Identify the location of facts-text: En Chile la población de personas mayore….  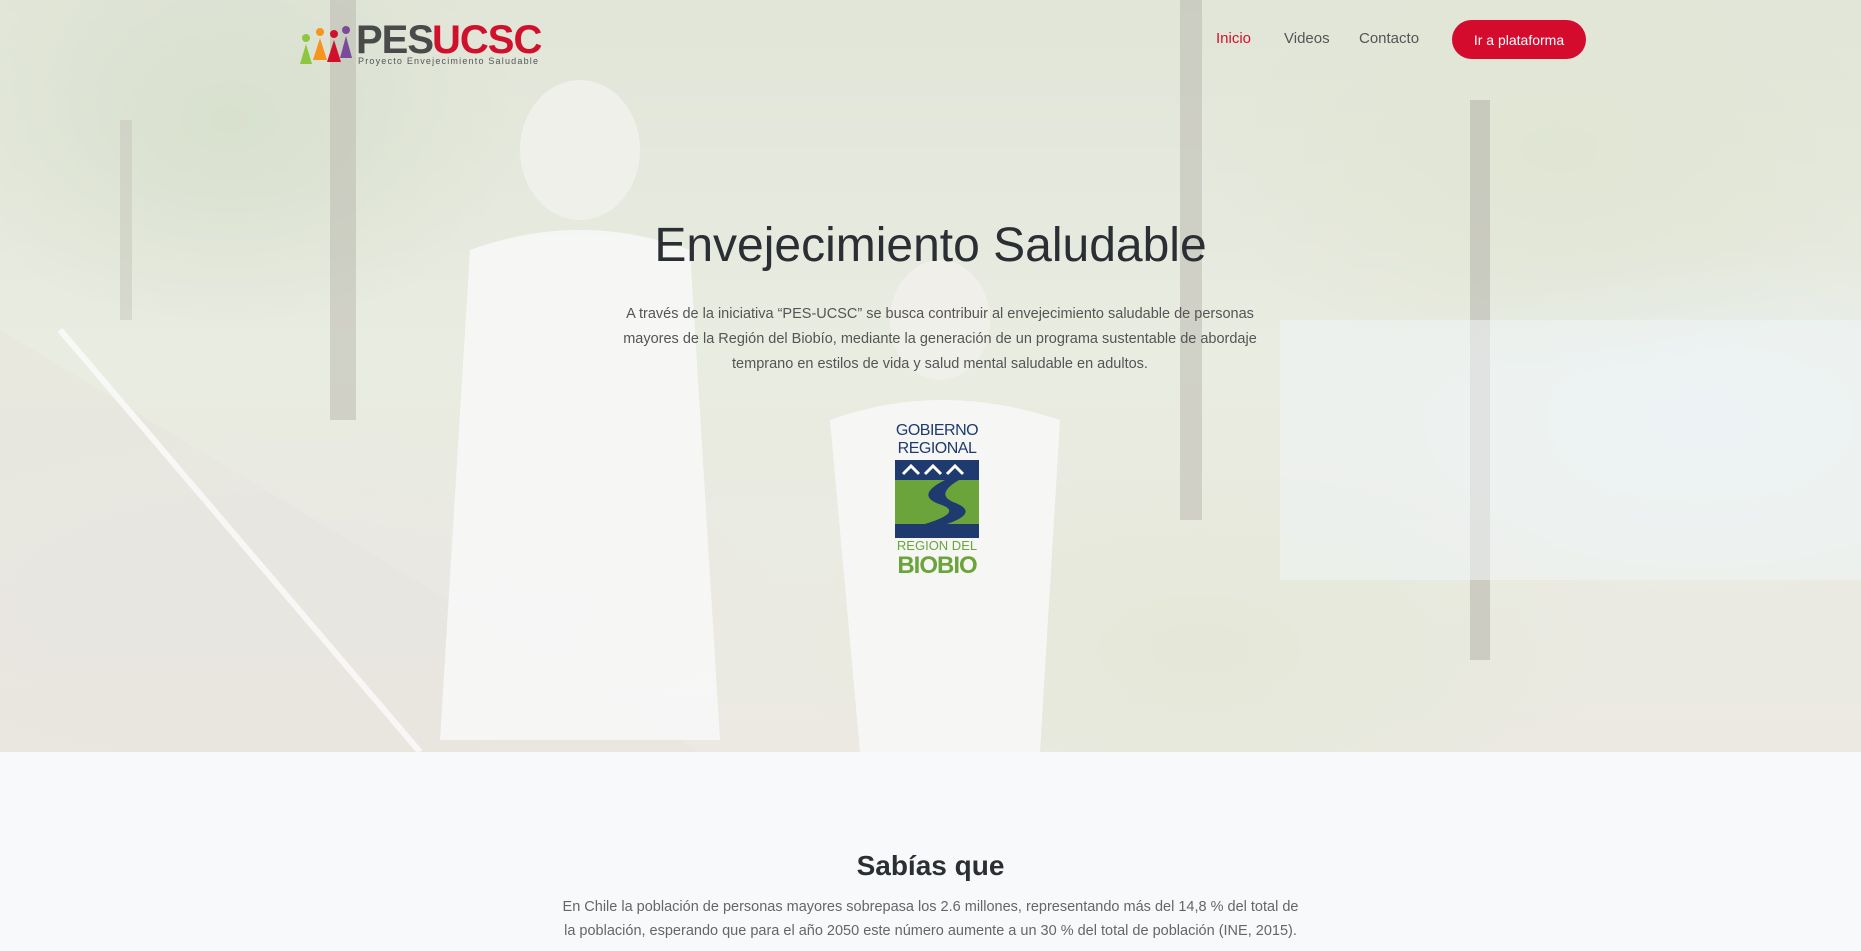
(930, 919).